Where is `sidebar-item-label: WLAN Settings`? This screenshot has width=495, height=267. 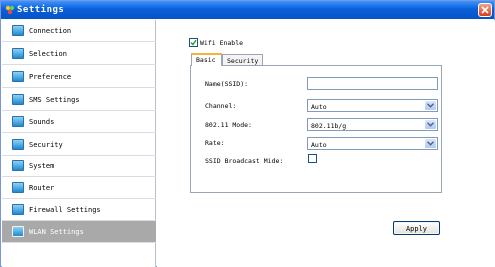 sidebar-item-label: WLAN Settings is located at coordinates (56, 232).